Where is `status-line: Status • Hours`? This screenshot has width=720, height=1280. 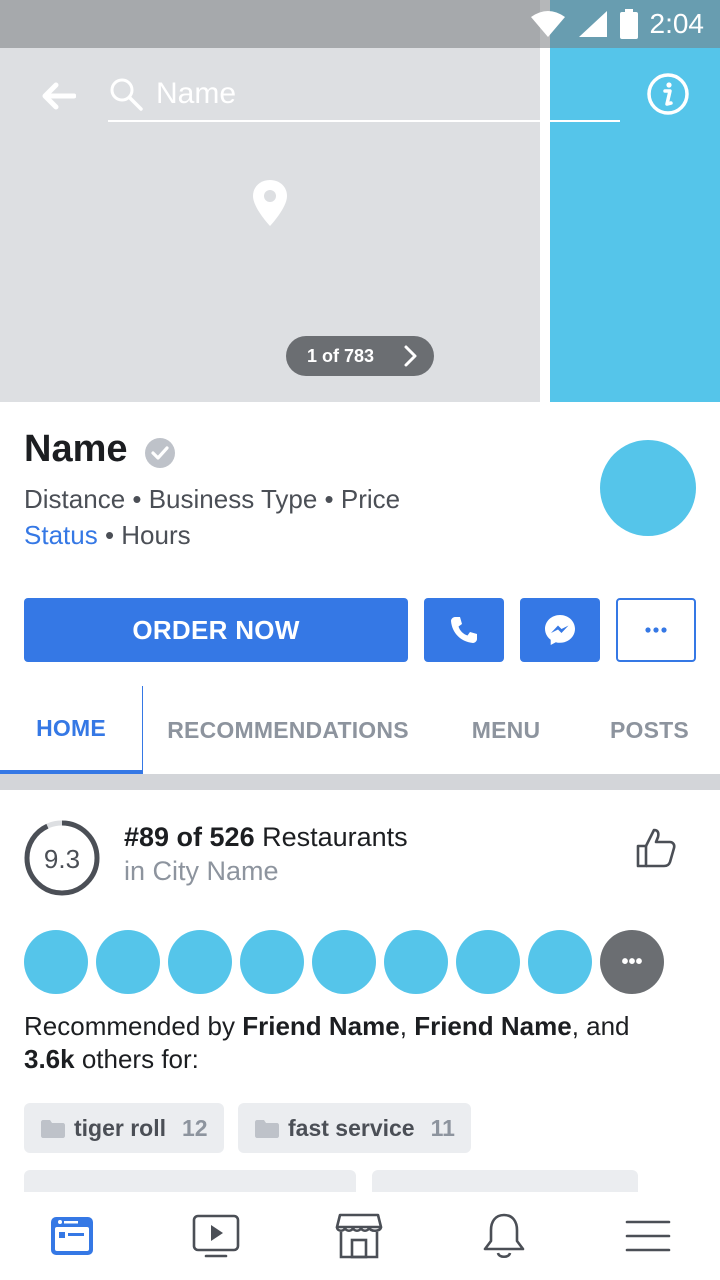 status-line: Status • Hours is located at coordinates (107, 535).